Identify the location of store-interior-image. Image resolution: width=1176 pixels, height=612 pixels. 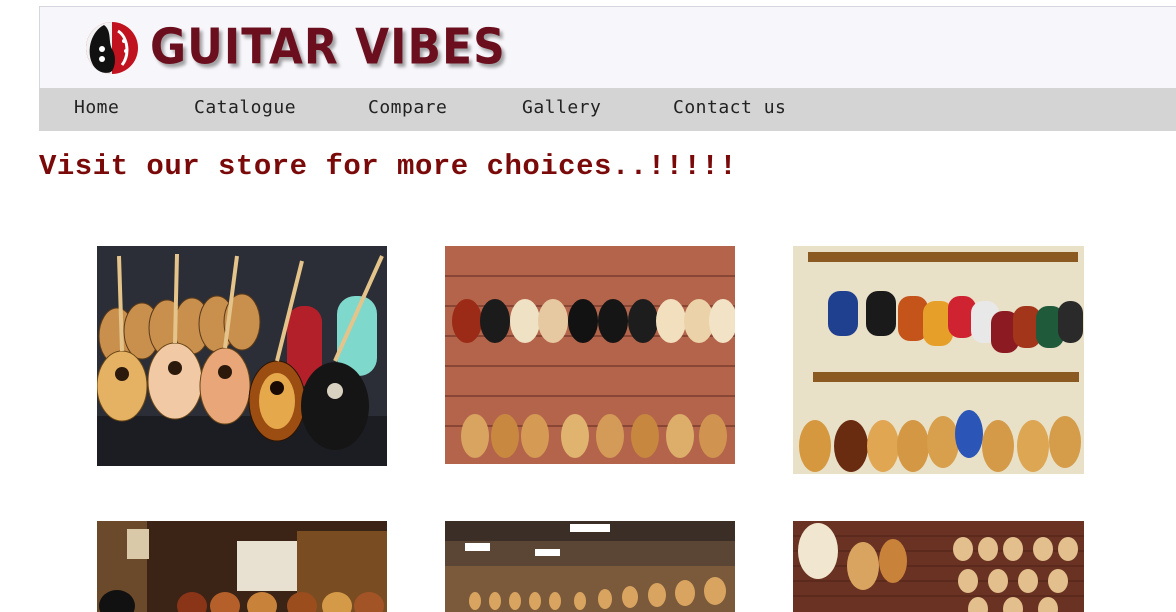
(242, 566).